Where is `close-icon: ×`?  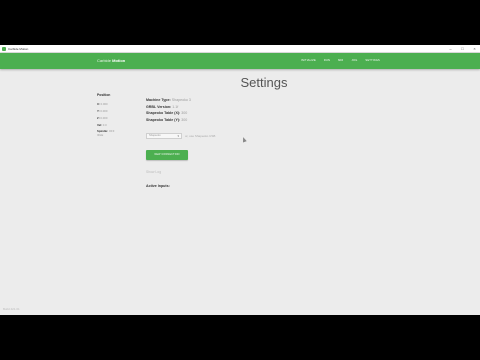
close-icon: × is located at coordinates (474, 49).